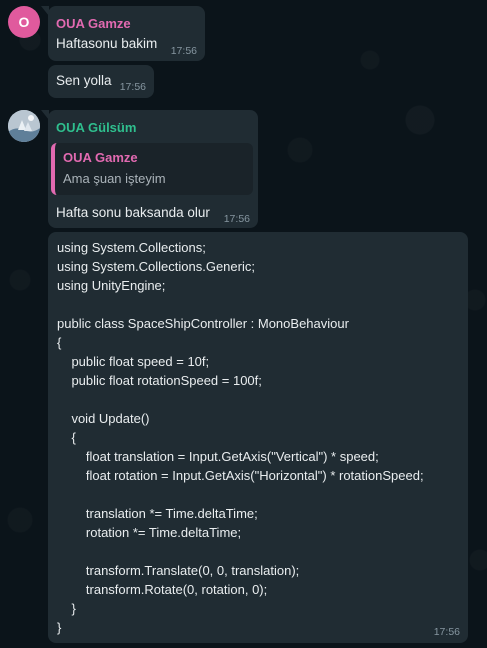 The width and height of the screenshot is (487, 648). What do you see at coordinates (162, 589) in the screenshot?
I see `code-line: transform.Rotate(0, rotation, 0);` at bounding box center [162, 589].